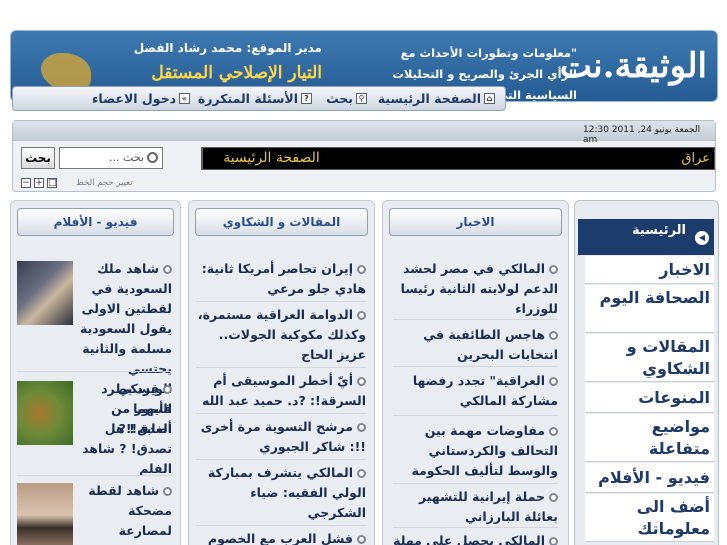 The width and height of the screenshot is (727, 545). What do you see at coordinates (39, 183) in the screenshot?
I see `font-increase-icon: +` at bounding box center [39, 183].